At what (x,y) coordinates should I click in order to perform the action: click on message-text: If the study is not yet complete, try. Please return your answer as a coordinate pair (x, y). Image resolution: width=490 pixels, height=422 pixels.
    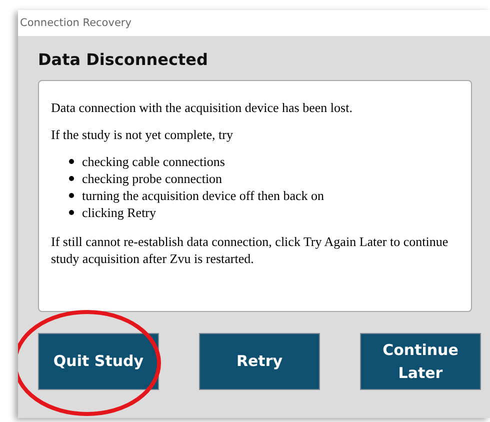
    Looking at the image, I should click on (142, 134).